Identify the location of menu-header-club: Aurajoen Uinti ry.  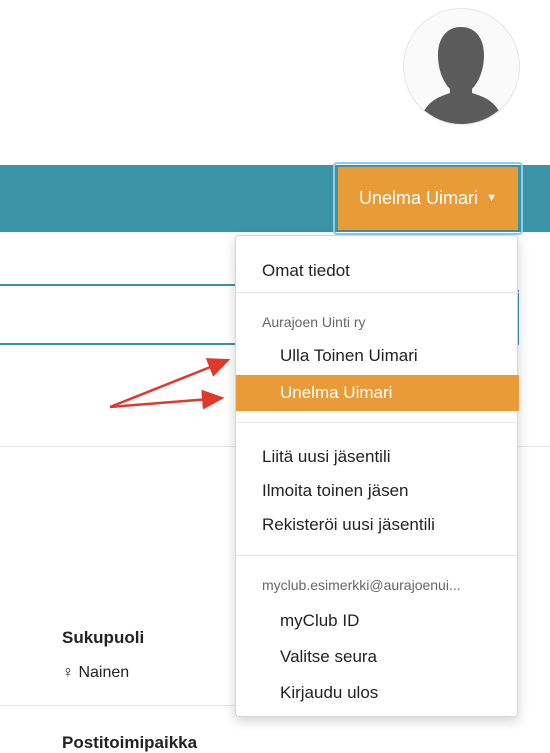
(314, 322).